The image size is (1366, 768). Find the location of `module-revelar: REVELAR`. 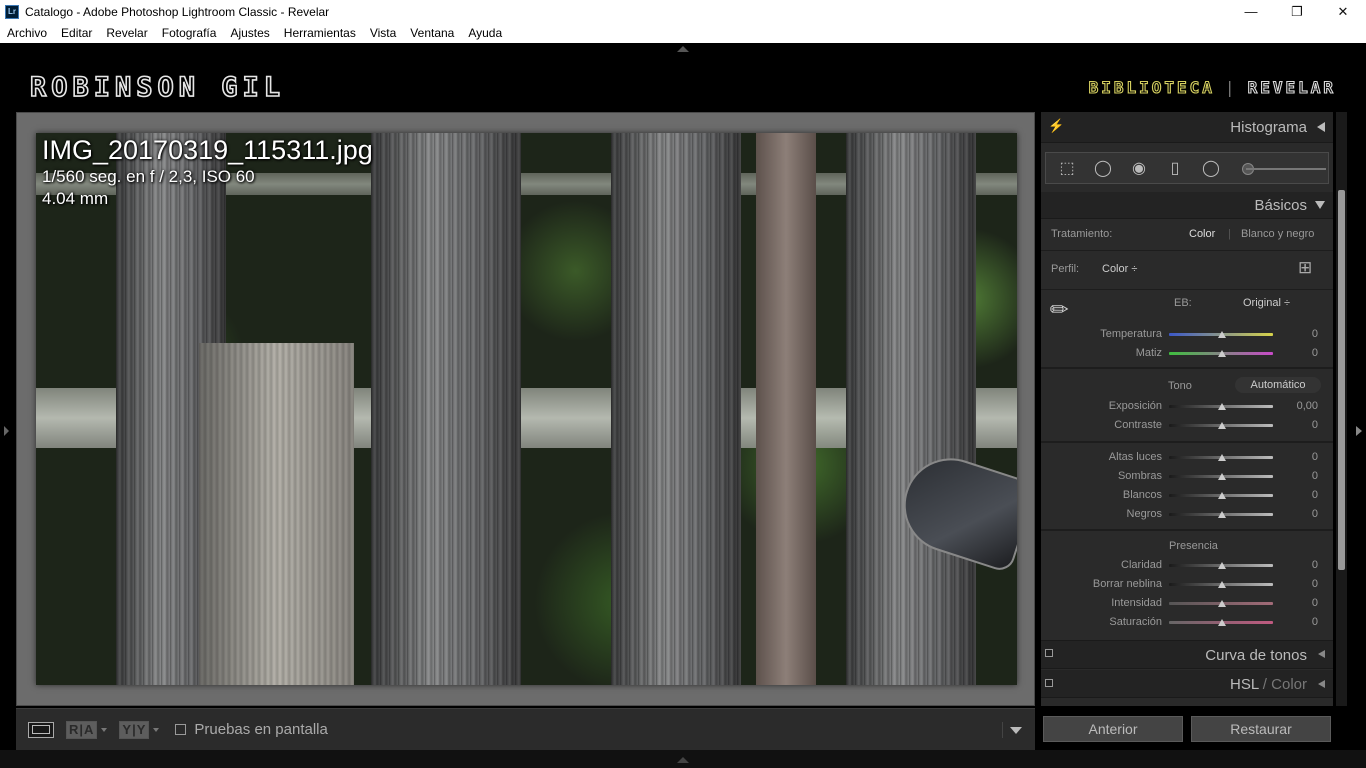

module-revelar: REVELAR is located at coordinates (1291, 87).